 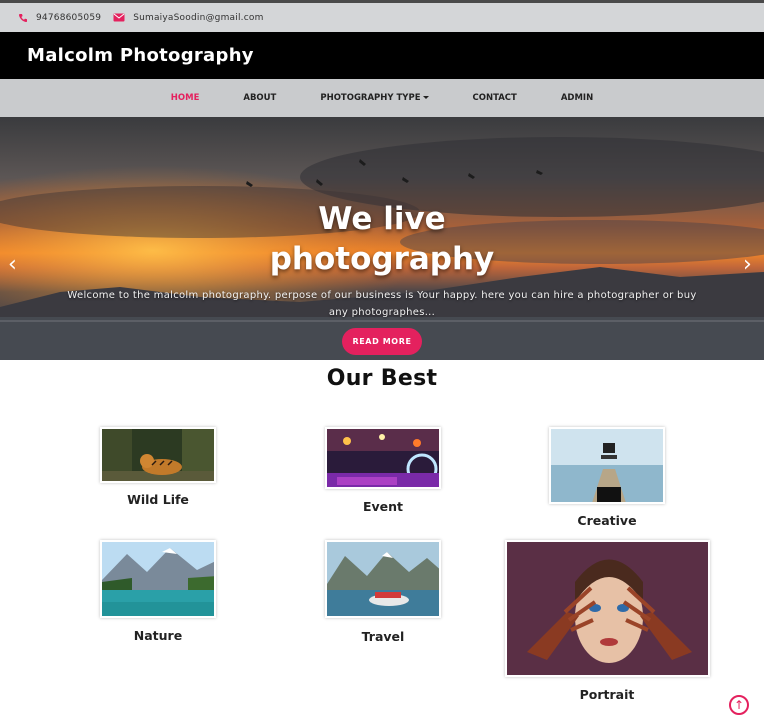 What do you see at coordinates (577, 98) in the screenshot?
I see `nav-admin: ADMIN` at bounding box center [577, 98].